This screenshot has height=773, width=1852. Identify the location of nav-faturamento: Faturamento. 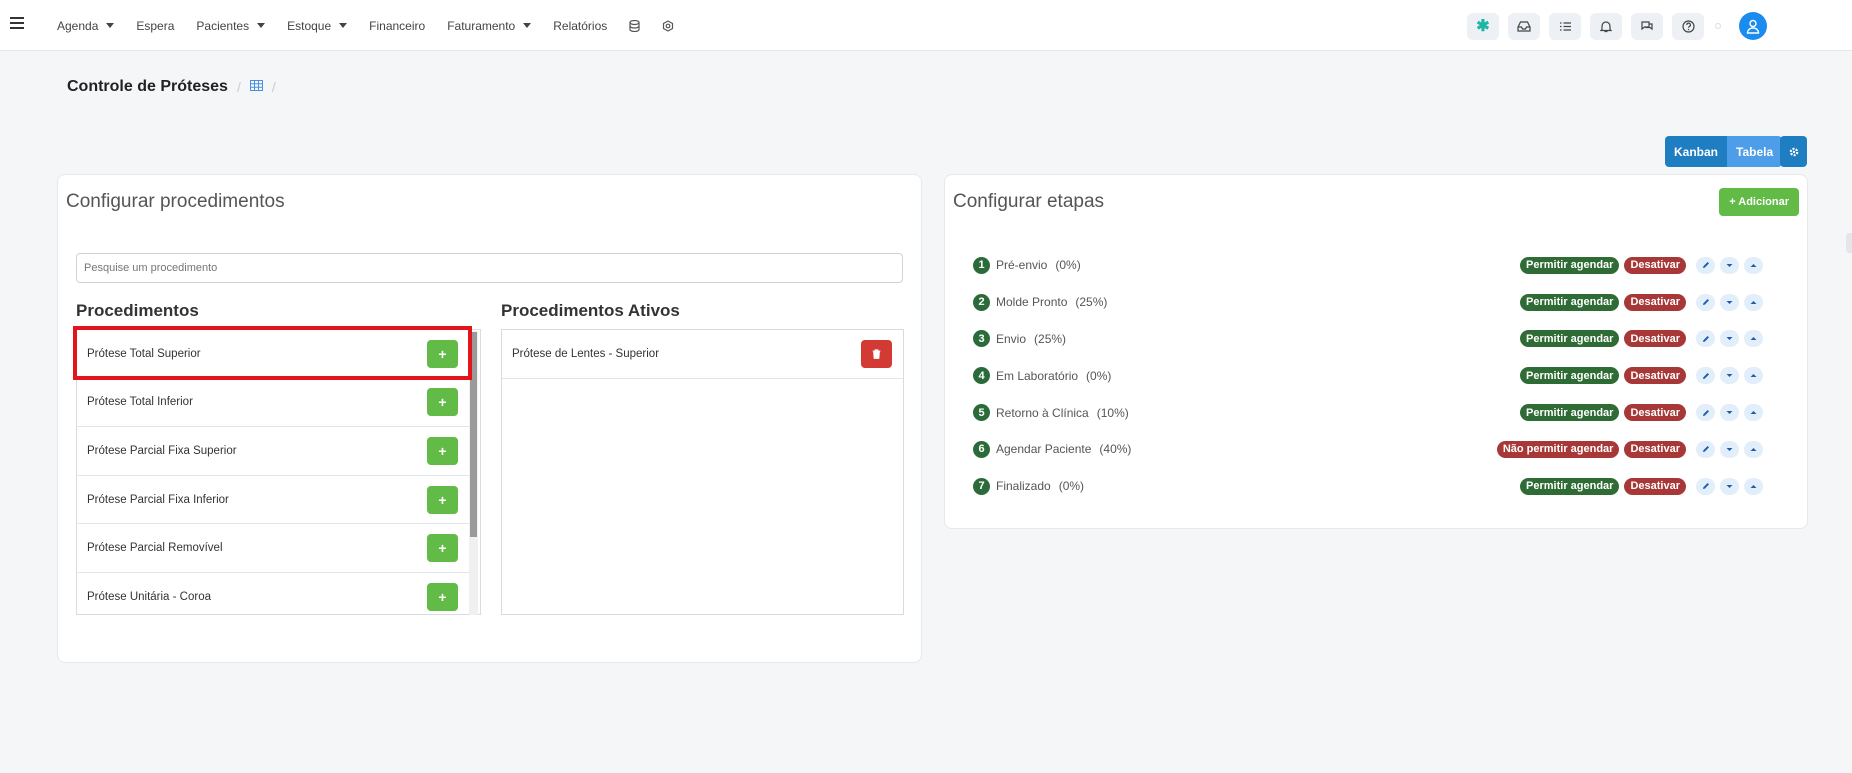
(489, 25).